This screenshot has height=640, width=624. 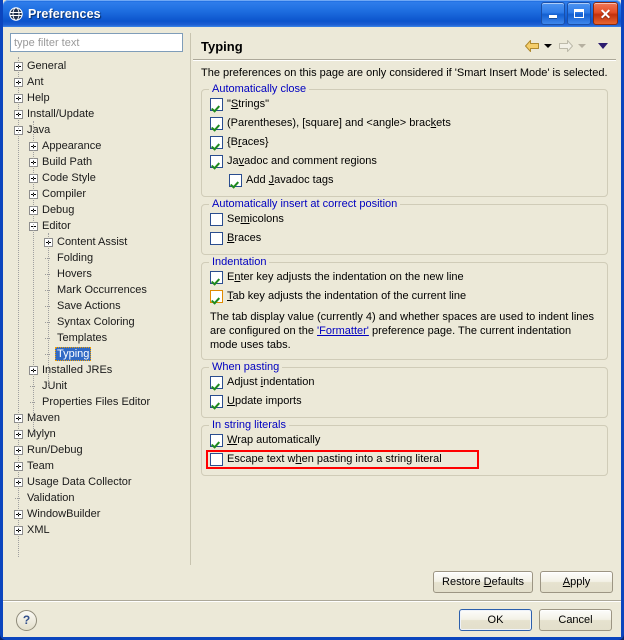 I want to click on paste-update-imports-checkbox, so click(x=216, y=401).